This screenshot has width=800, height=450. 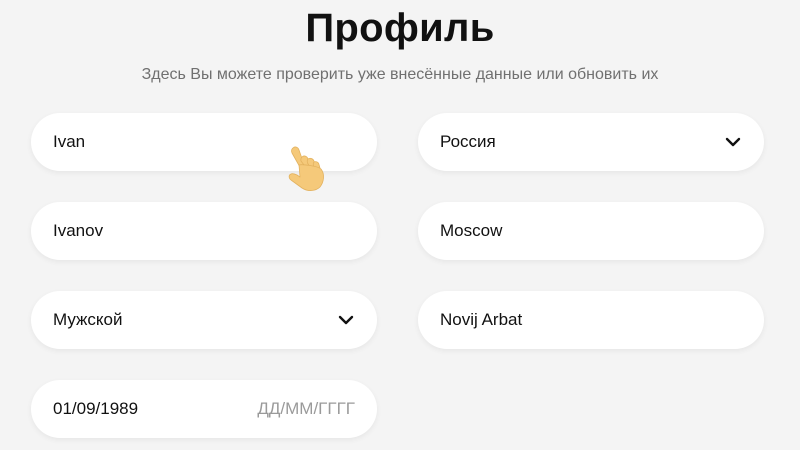 I want to click on page-title: Профиль, so click(x=400, y=28).